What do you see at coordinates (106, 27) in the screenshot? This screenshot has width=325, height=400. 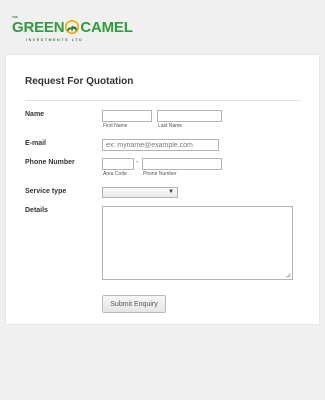 I see `logo-name-part2: CAMEL` at bounding box center [106, 27].